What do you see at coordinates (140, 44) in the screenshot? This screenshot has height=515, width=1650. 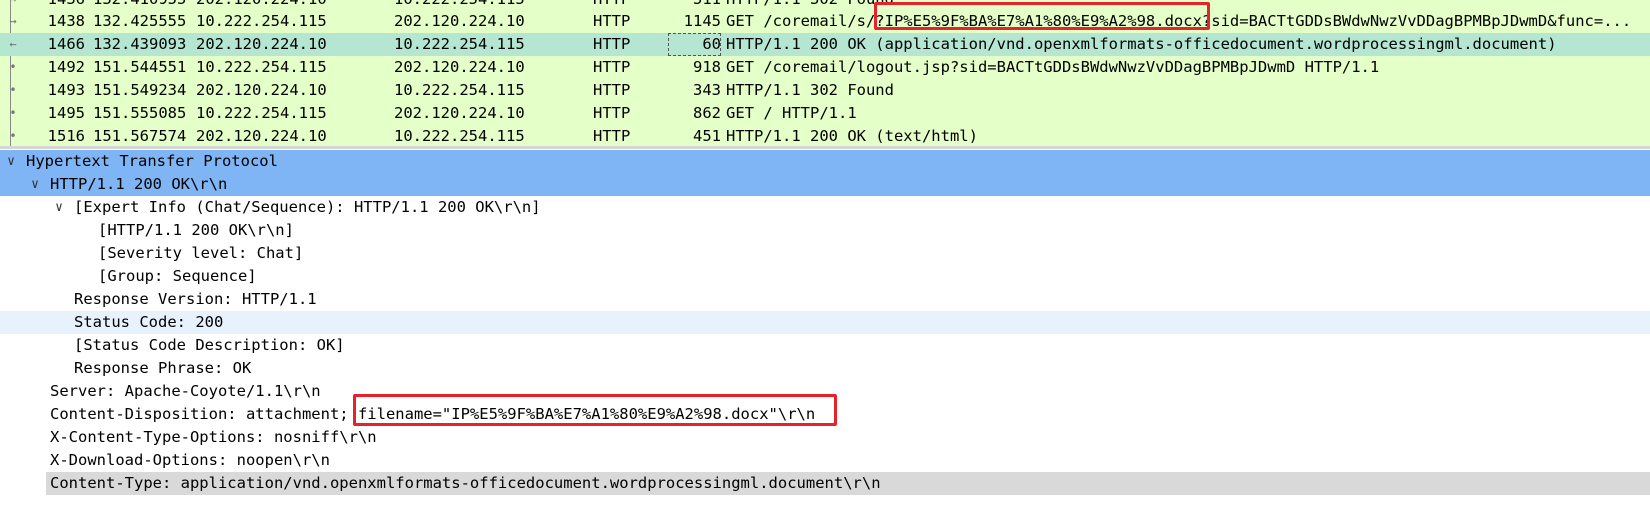 I see `packet-time: 132.439093` at bounding box center [140, 44].